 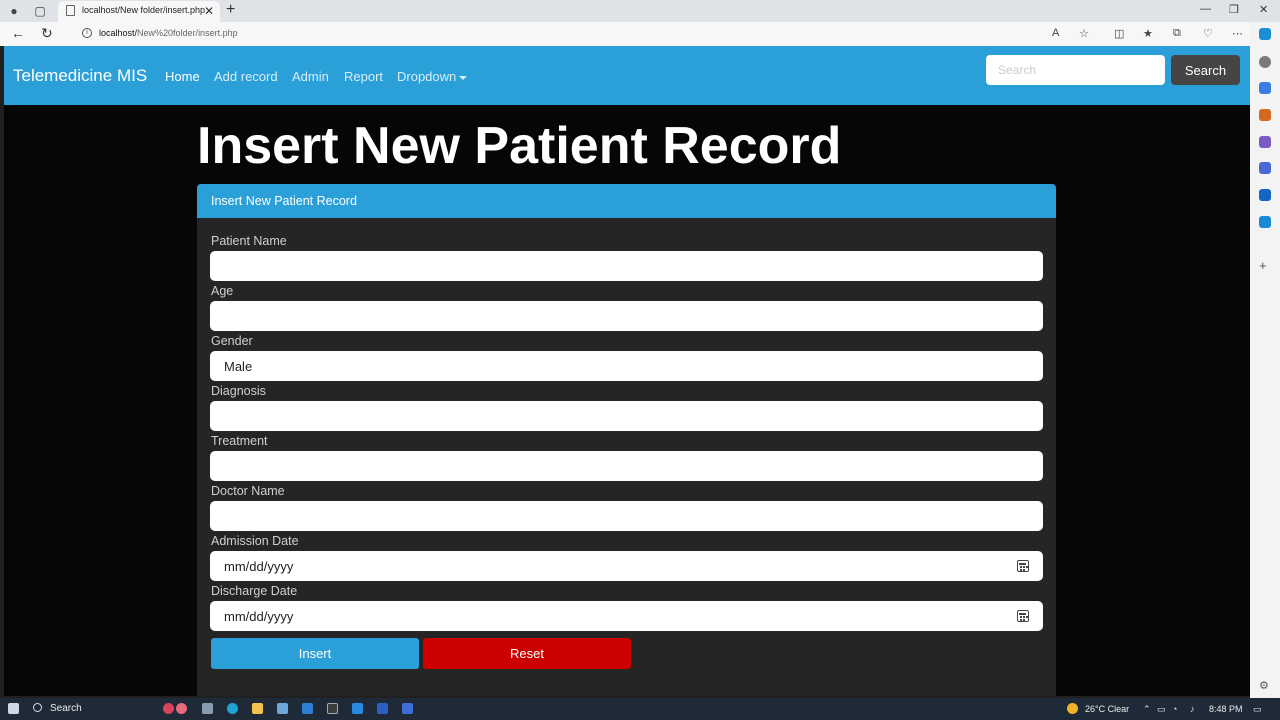 What do you see at coordinates (1234, 9) in the screenshot?
I see `restore-icon: ❐` at bounding box center [1234, 9].